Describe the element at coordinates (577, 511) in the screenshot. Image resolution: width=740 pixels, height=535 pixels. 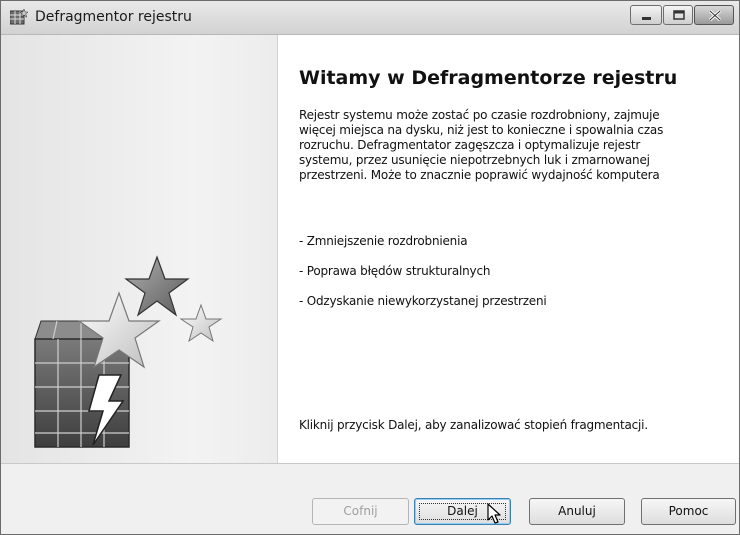
I see `cancel-button: Anuluj` at that location.